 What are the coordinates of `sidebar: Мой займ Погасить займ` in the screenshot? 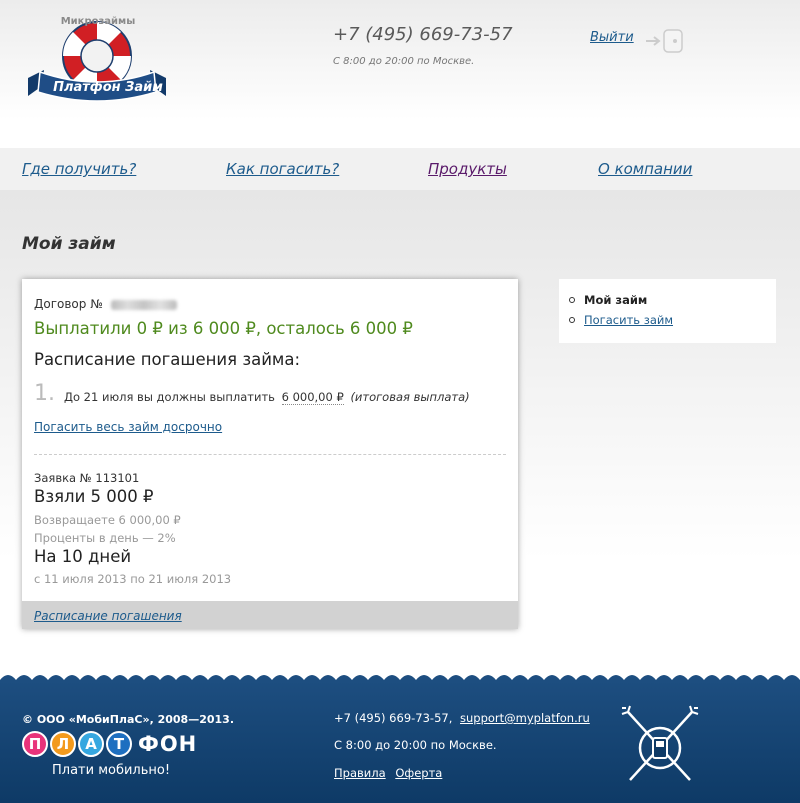 It's located at (667, 311).